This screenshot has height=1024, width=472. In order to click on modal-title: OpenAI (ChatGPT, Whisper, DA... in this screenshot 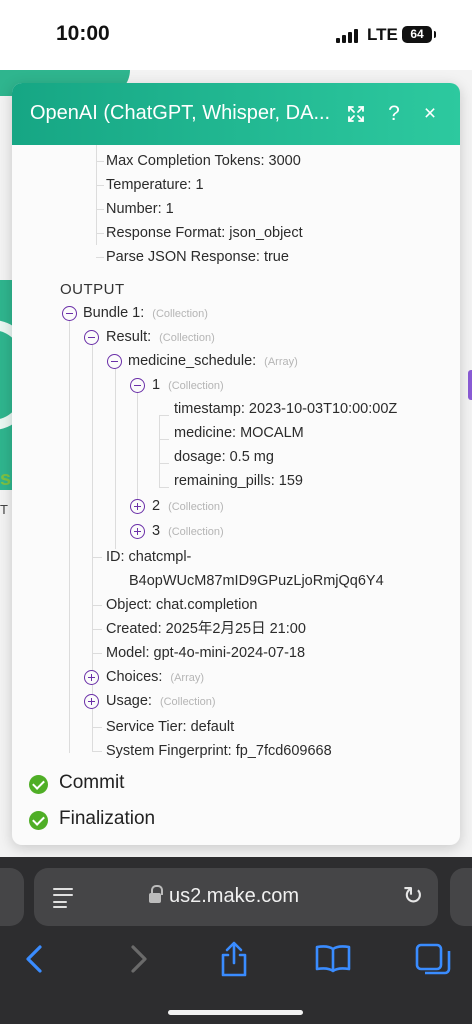, I will do `click(180, 113)`.